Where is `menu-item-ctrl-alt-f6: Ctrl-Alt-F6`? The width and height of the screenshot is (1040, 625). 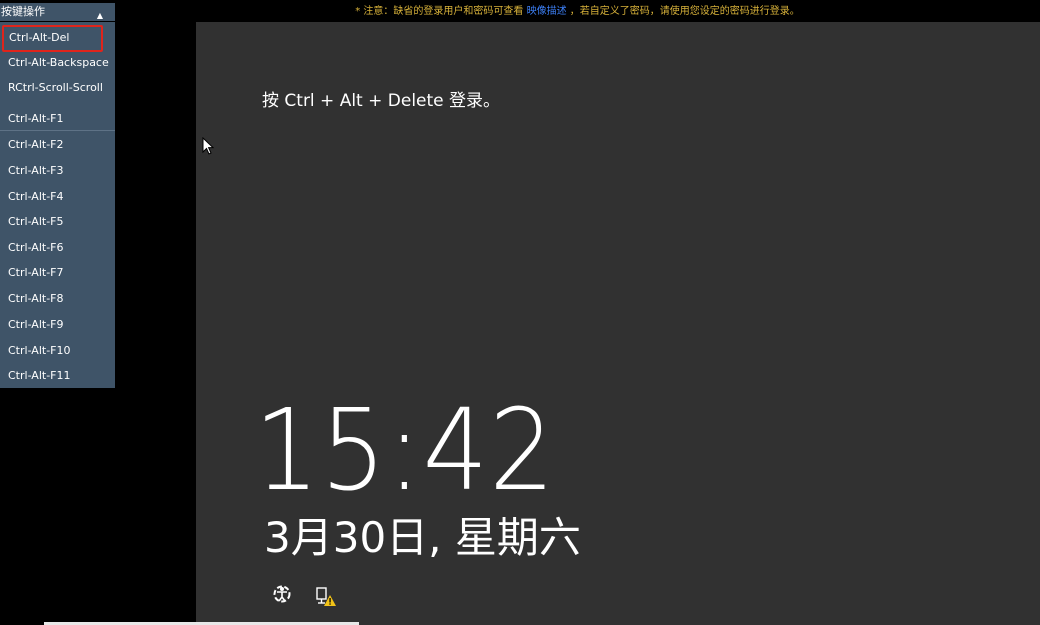
menu-item-ctrl-alt-f6: Ctrl-Alt-F6 is located at coordinates (57, 247).